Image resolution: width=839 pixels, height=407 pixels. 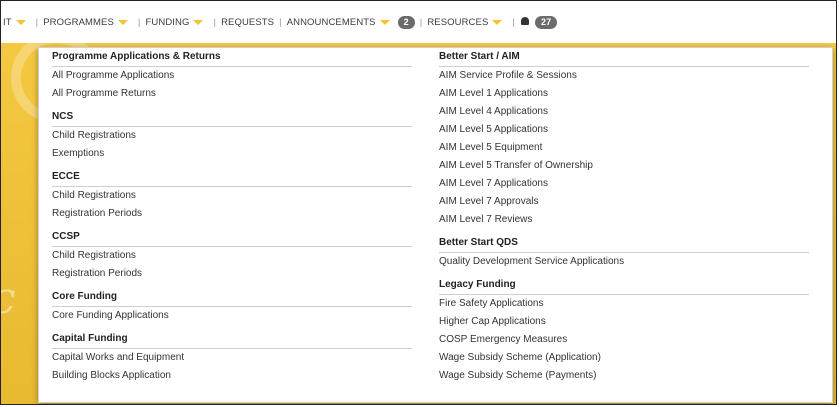 I want to click on menu-section-title: Core Funding, so click(x=232, y=297).